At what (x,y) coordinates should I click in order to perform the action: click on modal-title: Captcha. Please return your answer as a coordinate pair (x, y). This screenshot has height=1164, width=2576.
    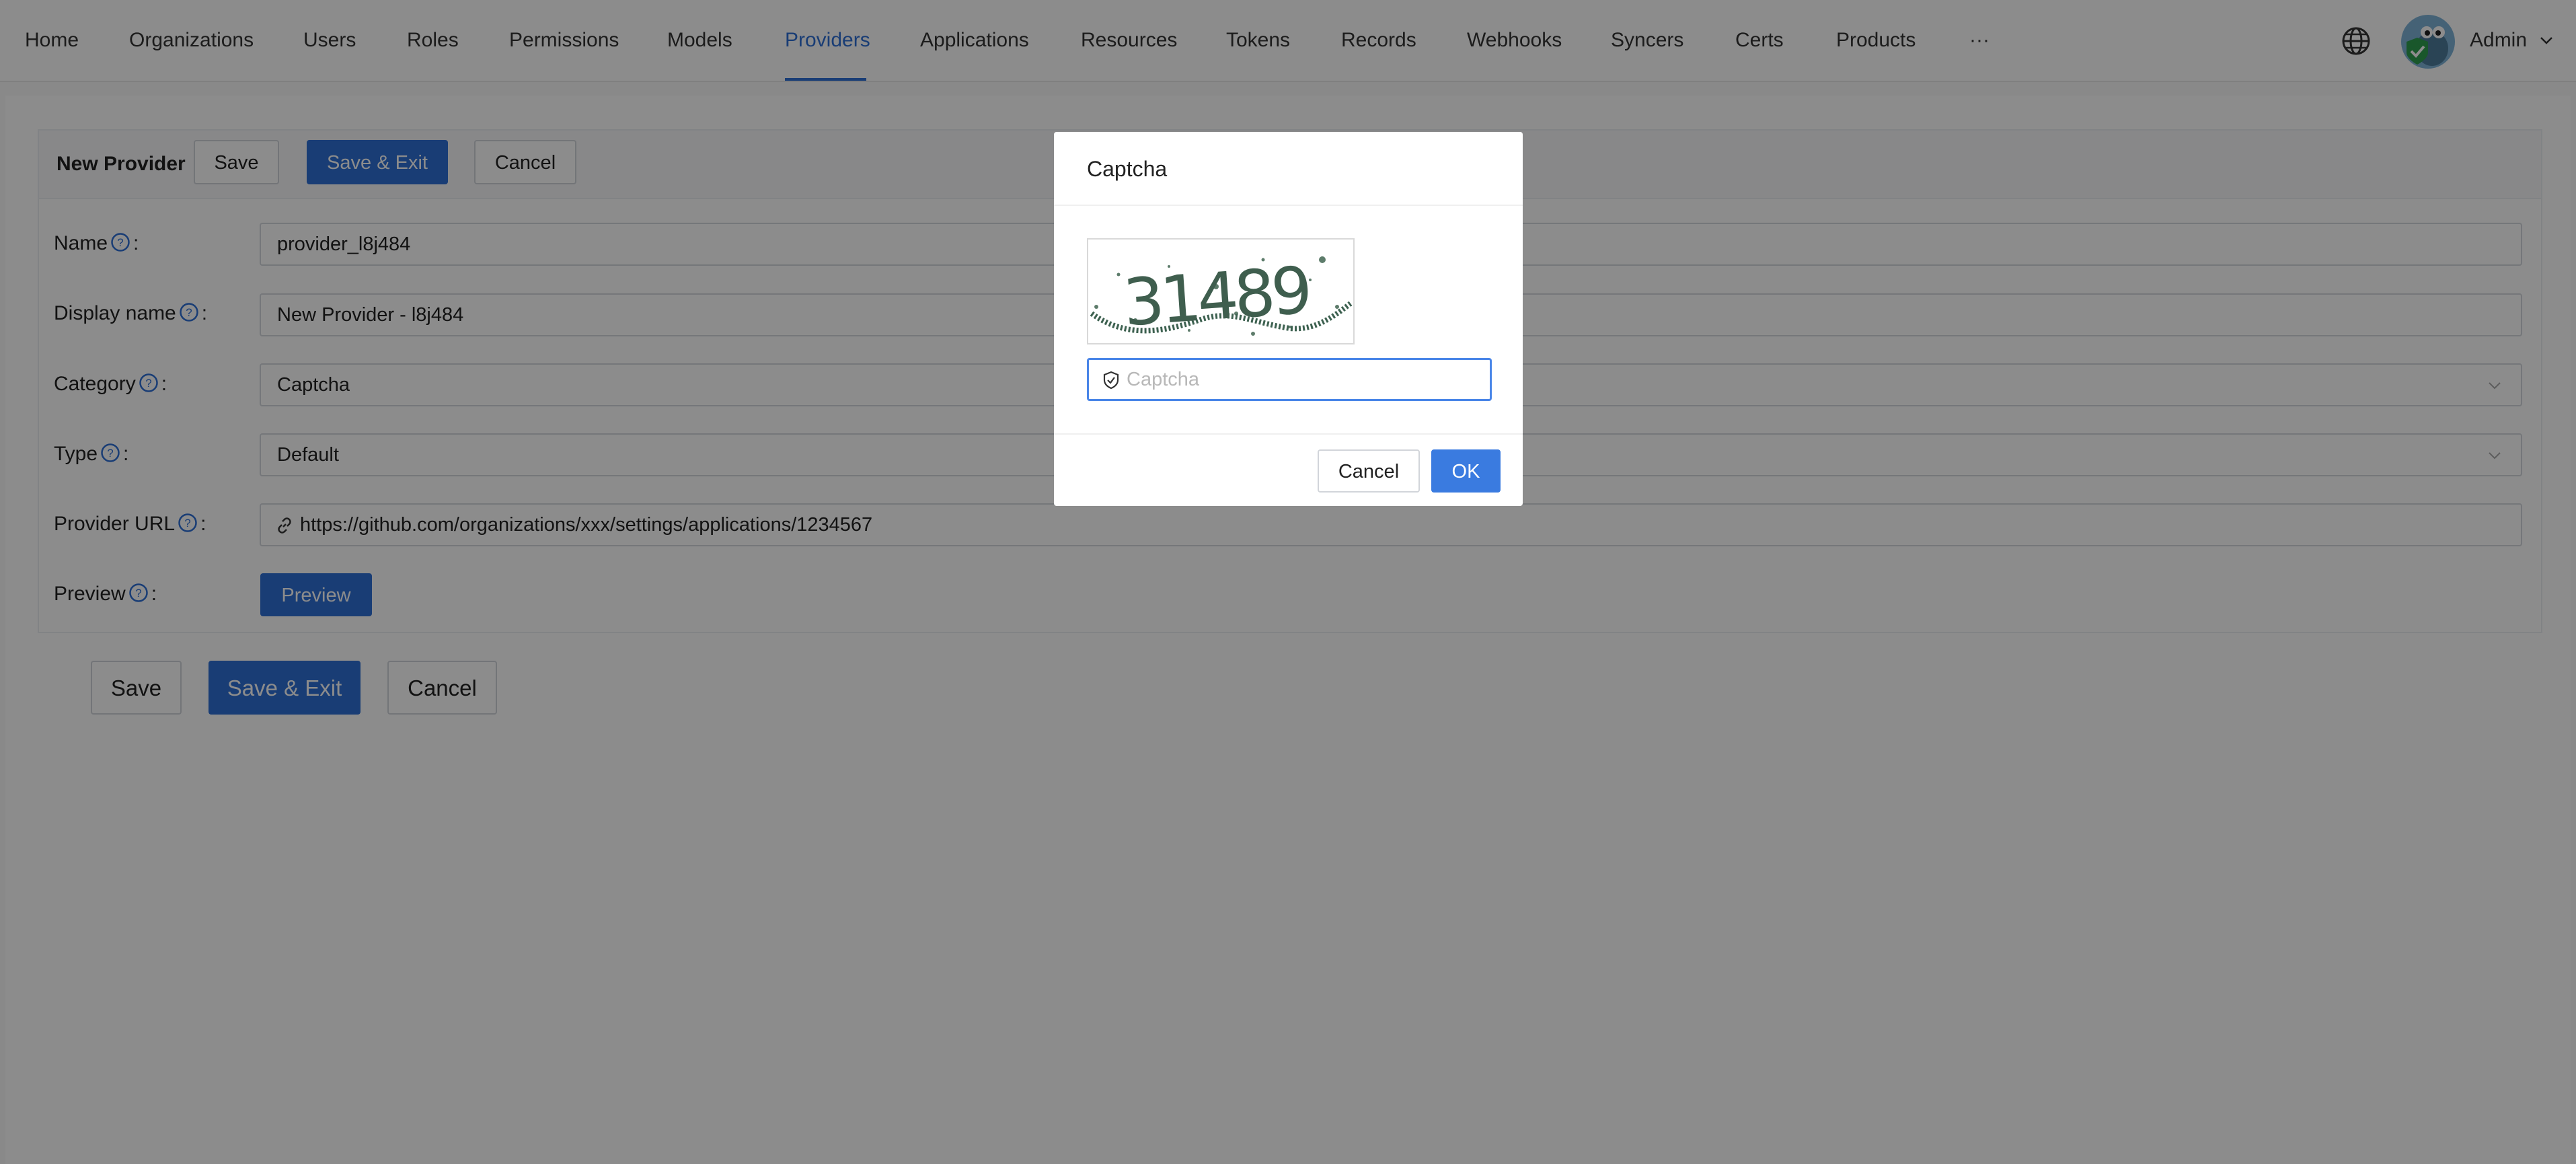
    Looking at the image, I should click on (1127, 169).